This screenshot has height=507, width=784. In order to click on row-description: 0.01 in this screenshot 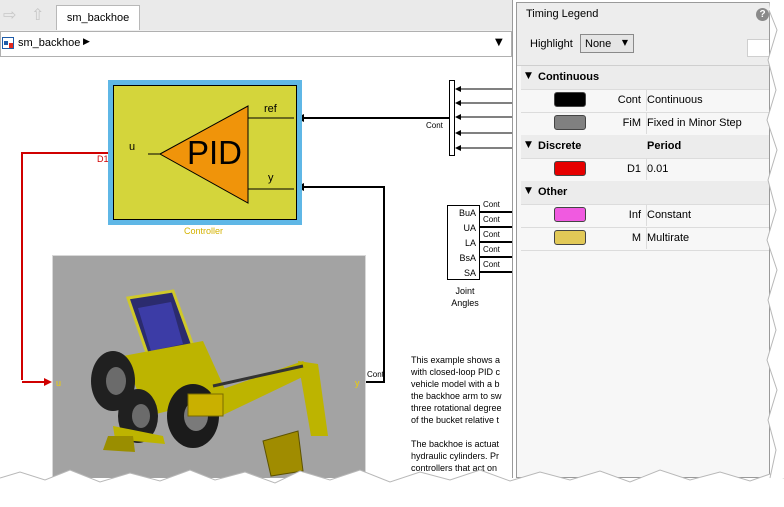, I will do `click(658, 169)`.